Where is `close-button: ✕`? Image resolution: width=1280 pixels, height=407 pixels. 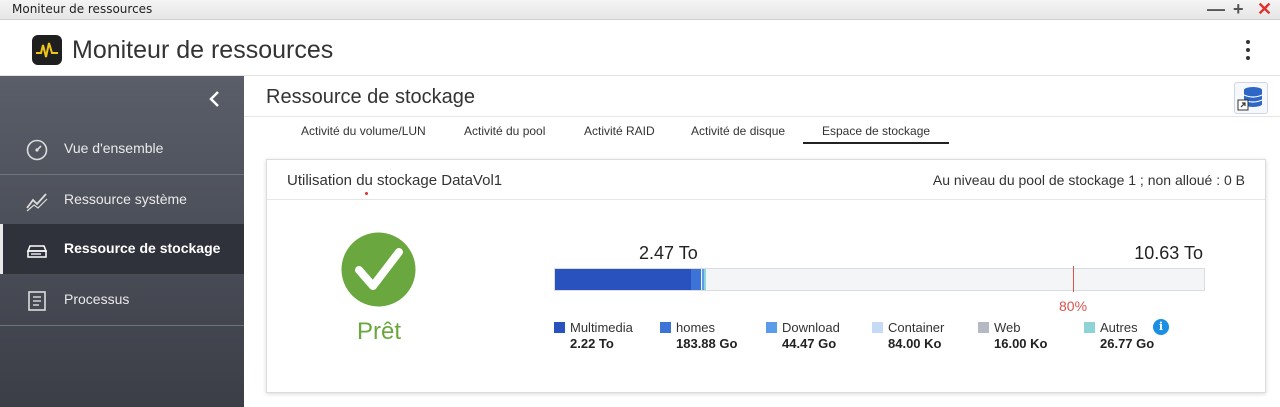
close-button: ✕ is located at coordinates (1264, 9).